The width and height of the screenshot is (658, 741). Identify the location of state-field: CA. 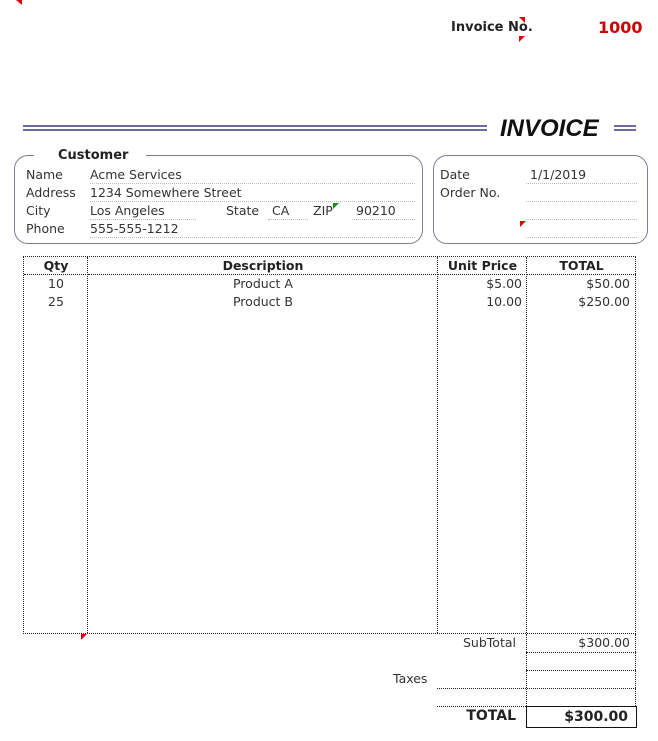
(288, 211).